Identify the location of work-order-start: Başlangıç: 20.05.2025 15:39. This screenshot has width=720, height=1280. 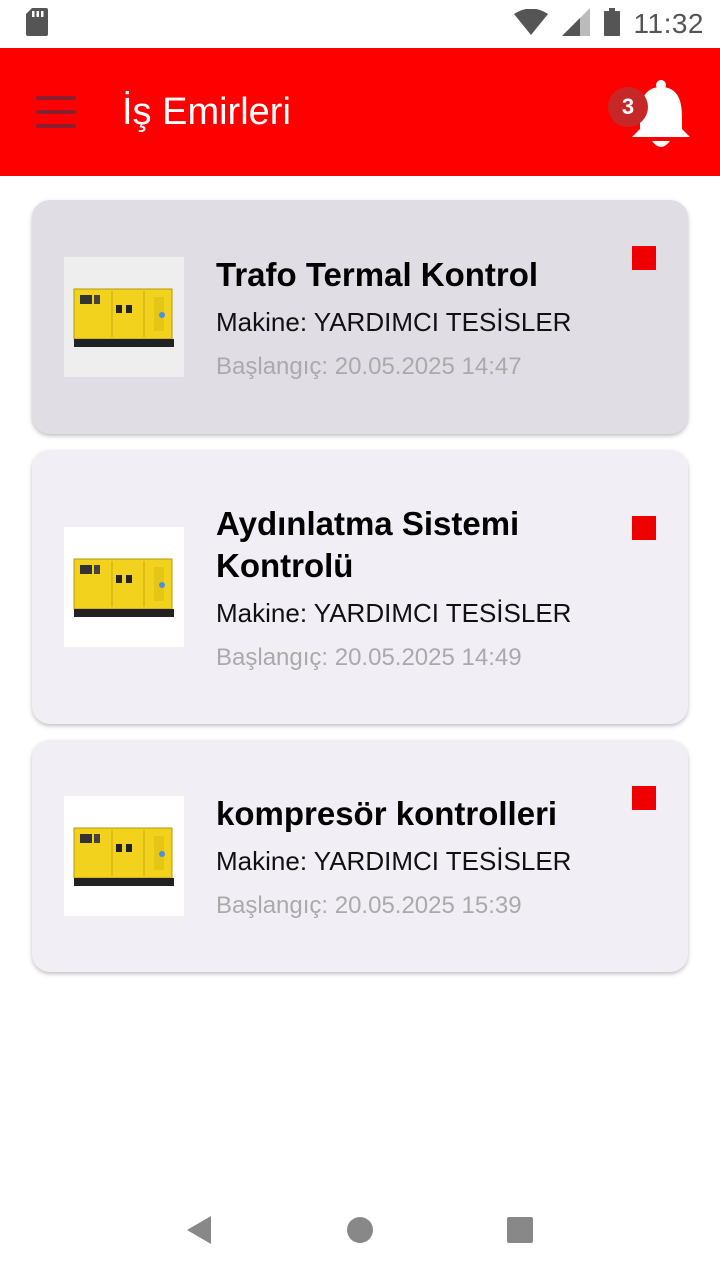
(369, 905).